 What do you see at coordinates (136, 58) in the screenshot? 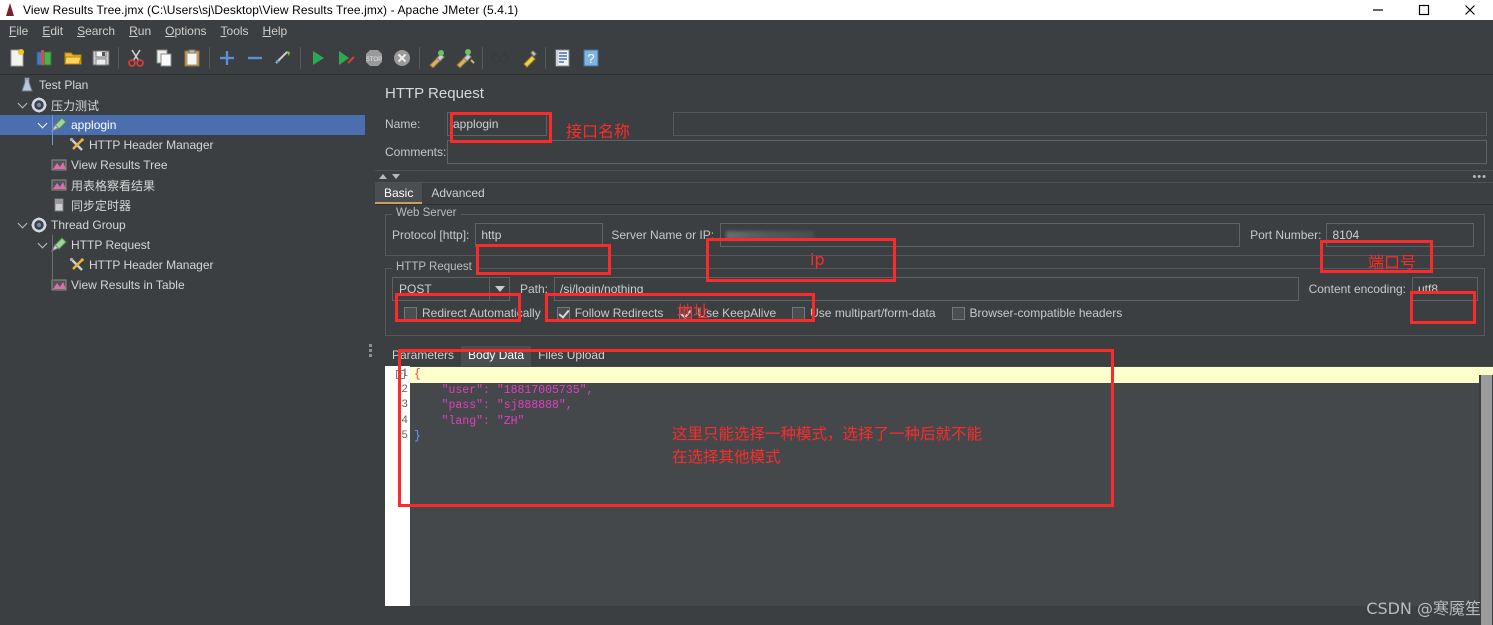
I see `cut-icon` at bounding box center [136, 58].